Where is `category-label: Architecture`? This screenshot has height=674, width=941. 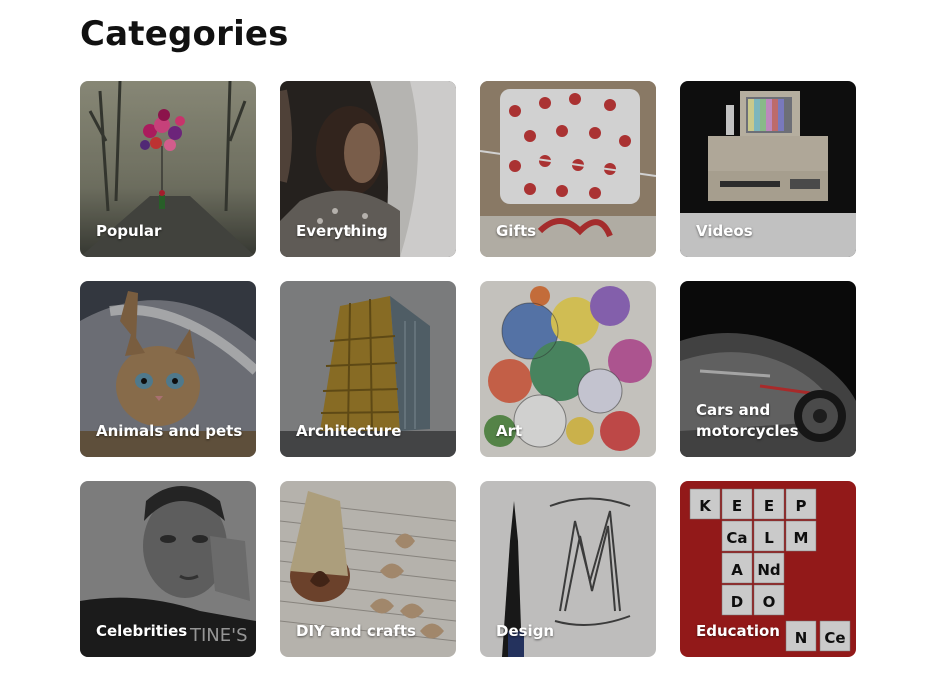
category-label: Architecture is located at coordinates (349, 431).